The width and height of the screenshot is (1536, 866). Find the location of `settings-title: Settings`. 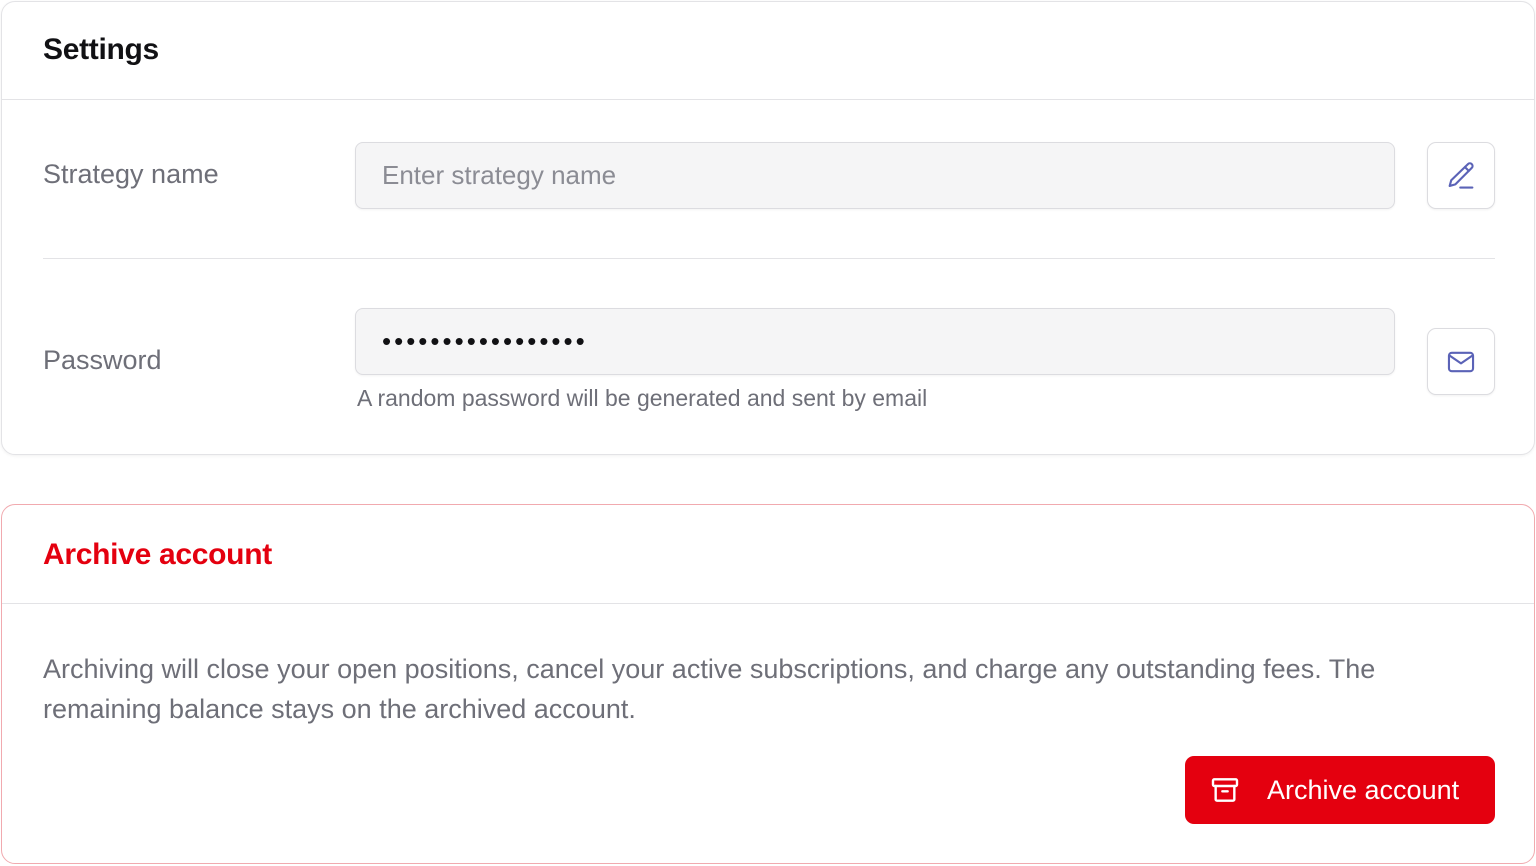

settings-title: Settings is located at coordinates (101, 49).